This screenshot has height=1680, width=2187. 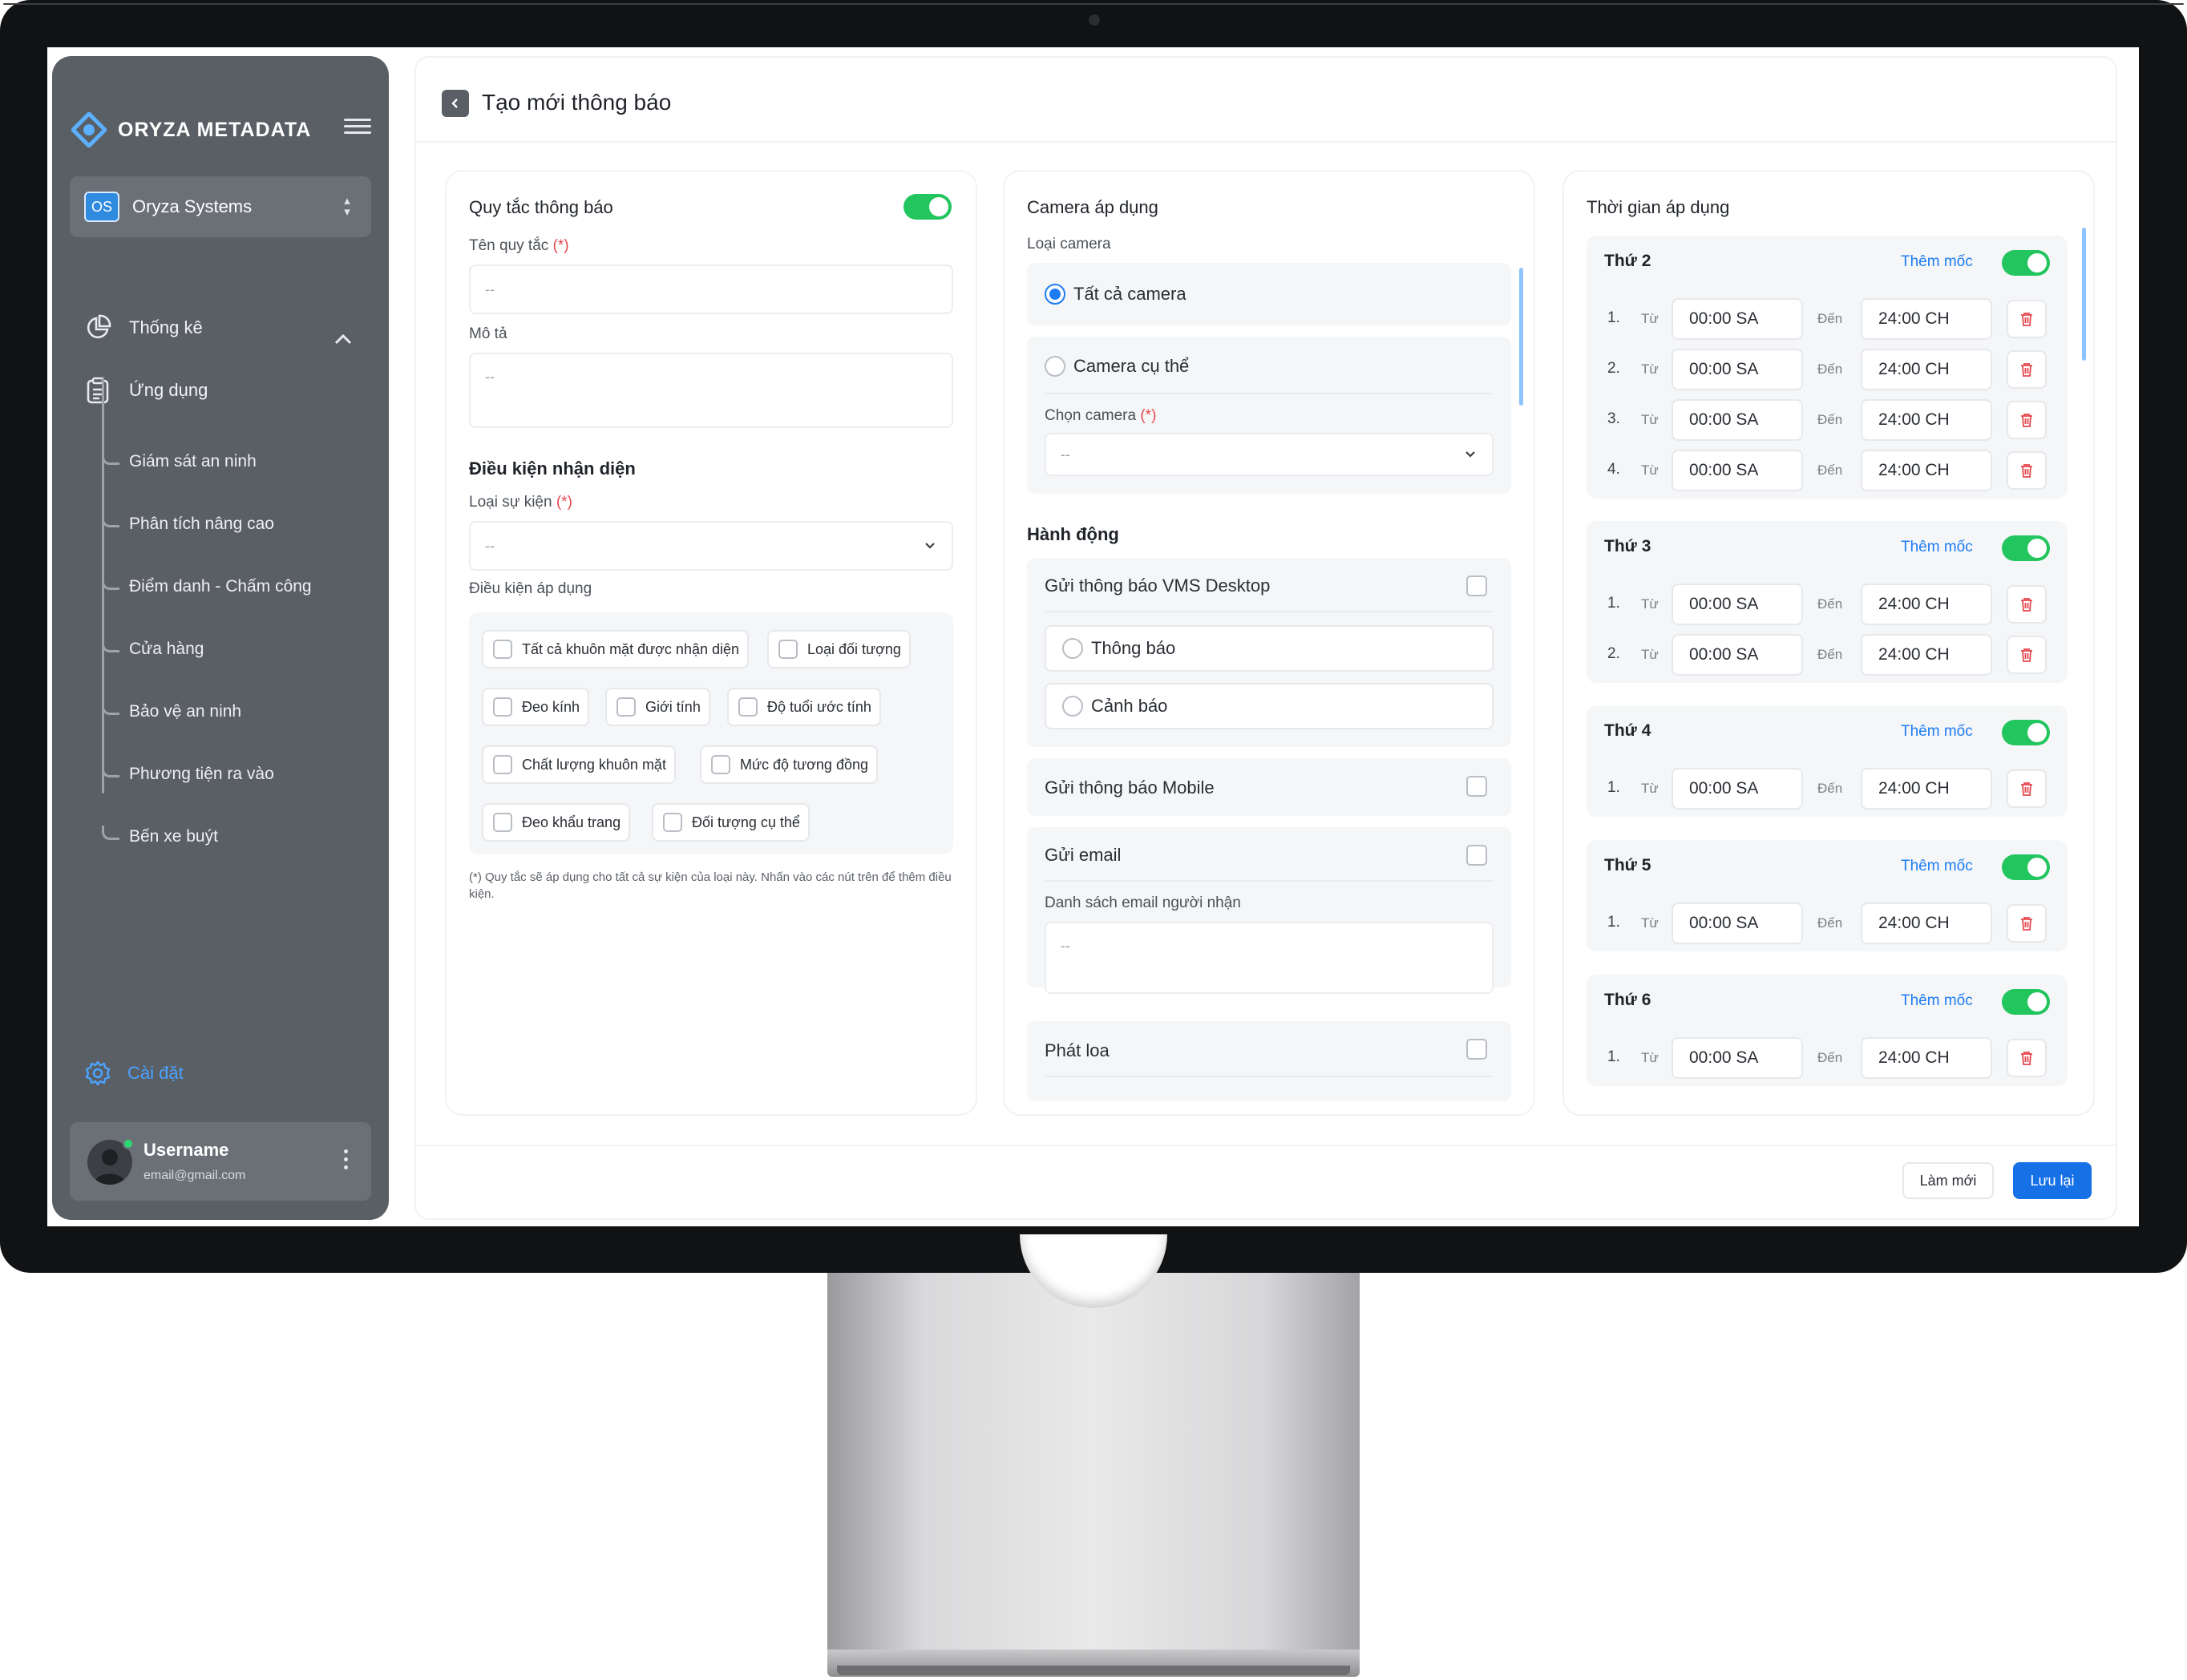 What do you see at coordinates (839, 649) in the screenshot?
I see `condition-chip: Loại đối tượng` at bounding box center [839, 649].